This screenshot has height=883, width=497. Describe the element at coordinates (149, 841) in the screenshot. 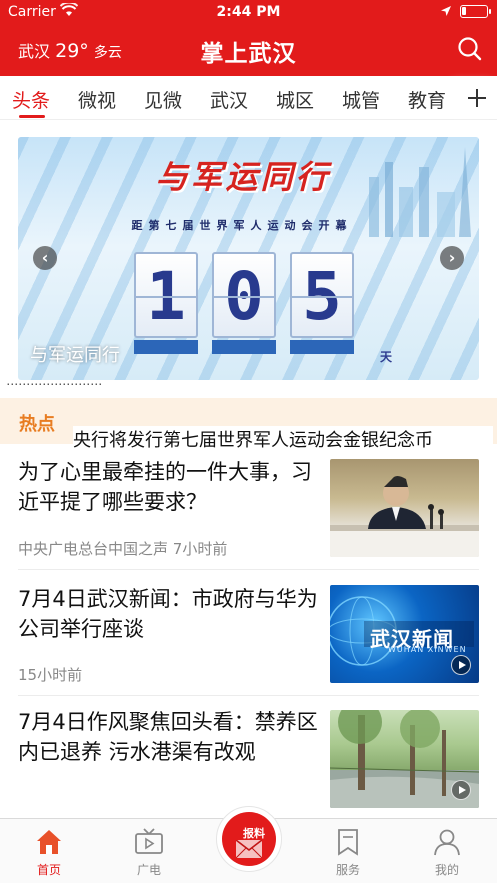

I see `tv-icon` at that location.